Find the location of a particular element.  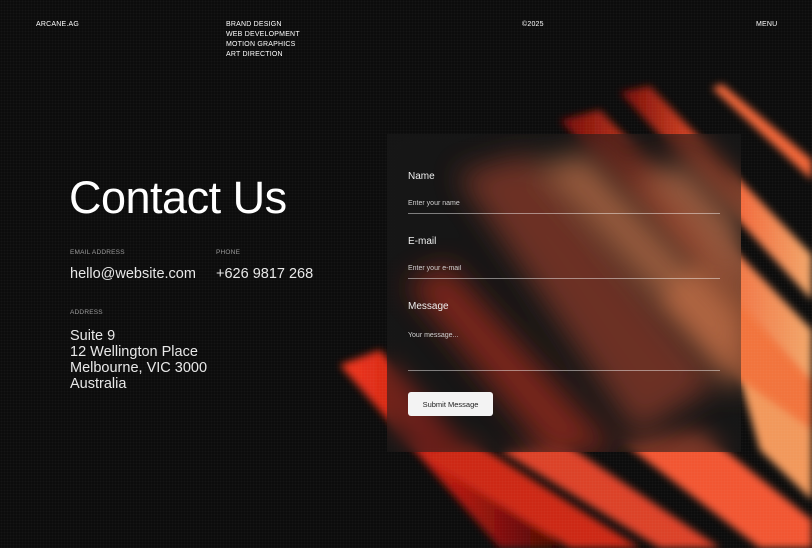

phone-label: PHONE is located at coordinates (228, 252).